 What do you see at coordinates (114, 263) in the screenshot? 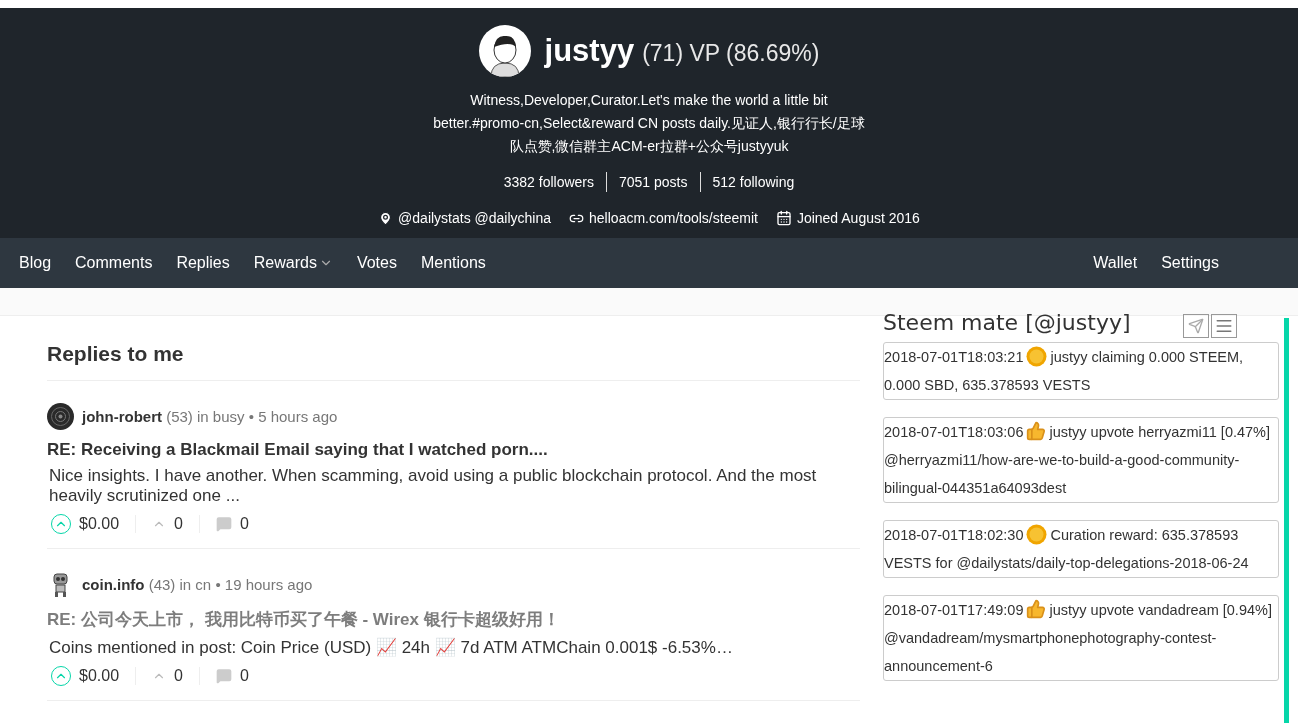
I see `nav-link: Comments` at bounding box center [114, 263].